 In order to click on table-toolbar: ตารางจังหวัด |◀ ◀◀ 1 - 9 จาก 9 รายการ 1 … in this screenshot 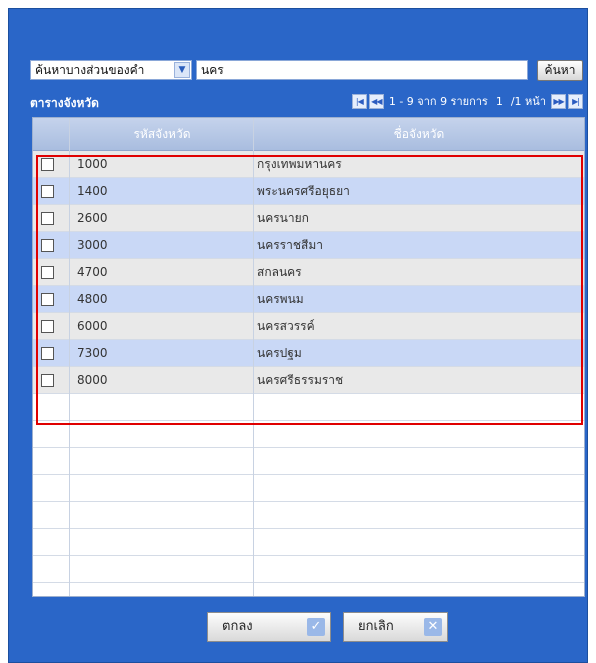, I will do `click(306, 102)`.